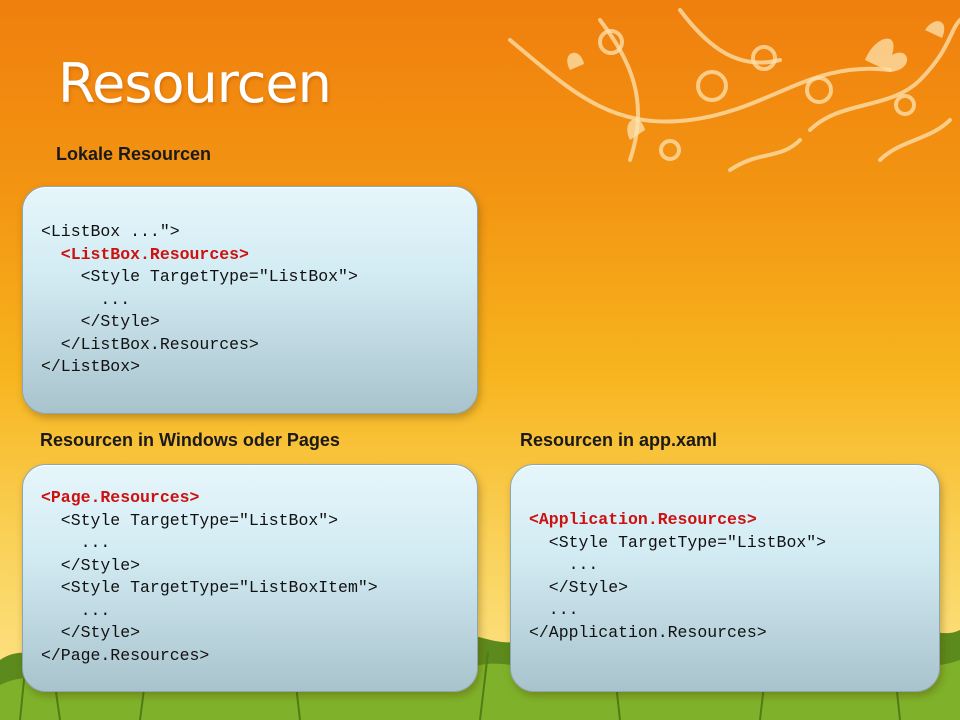 The width and height of the screenshot is (960, 720). What do you see at coordinates (145, 254) in the screenshot?
I see `code-line: <ListBox.Resources>` at bounding box center [145, 254].